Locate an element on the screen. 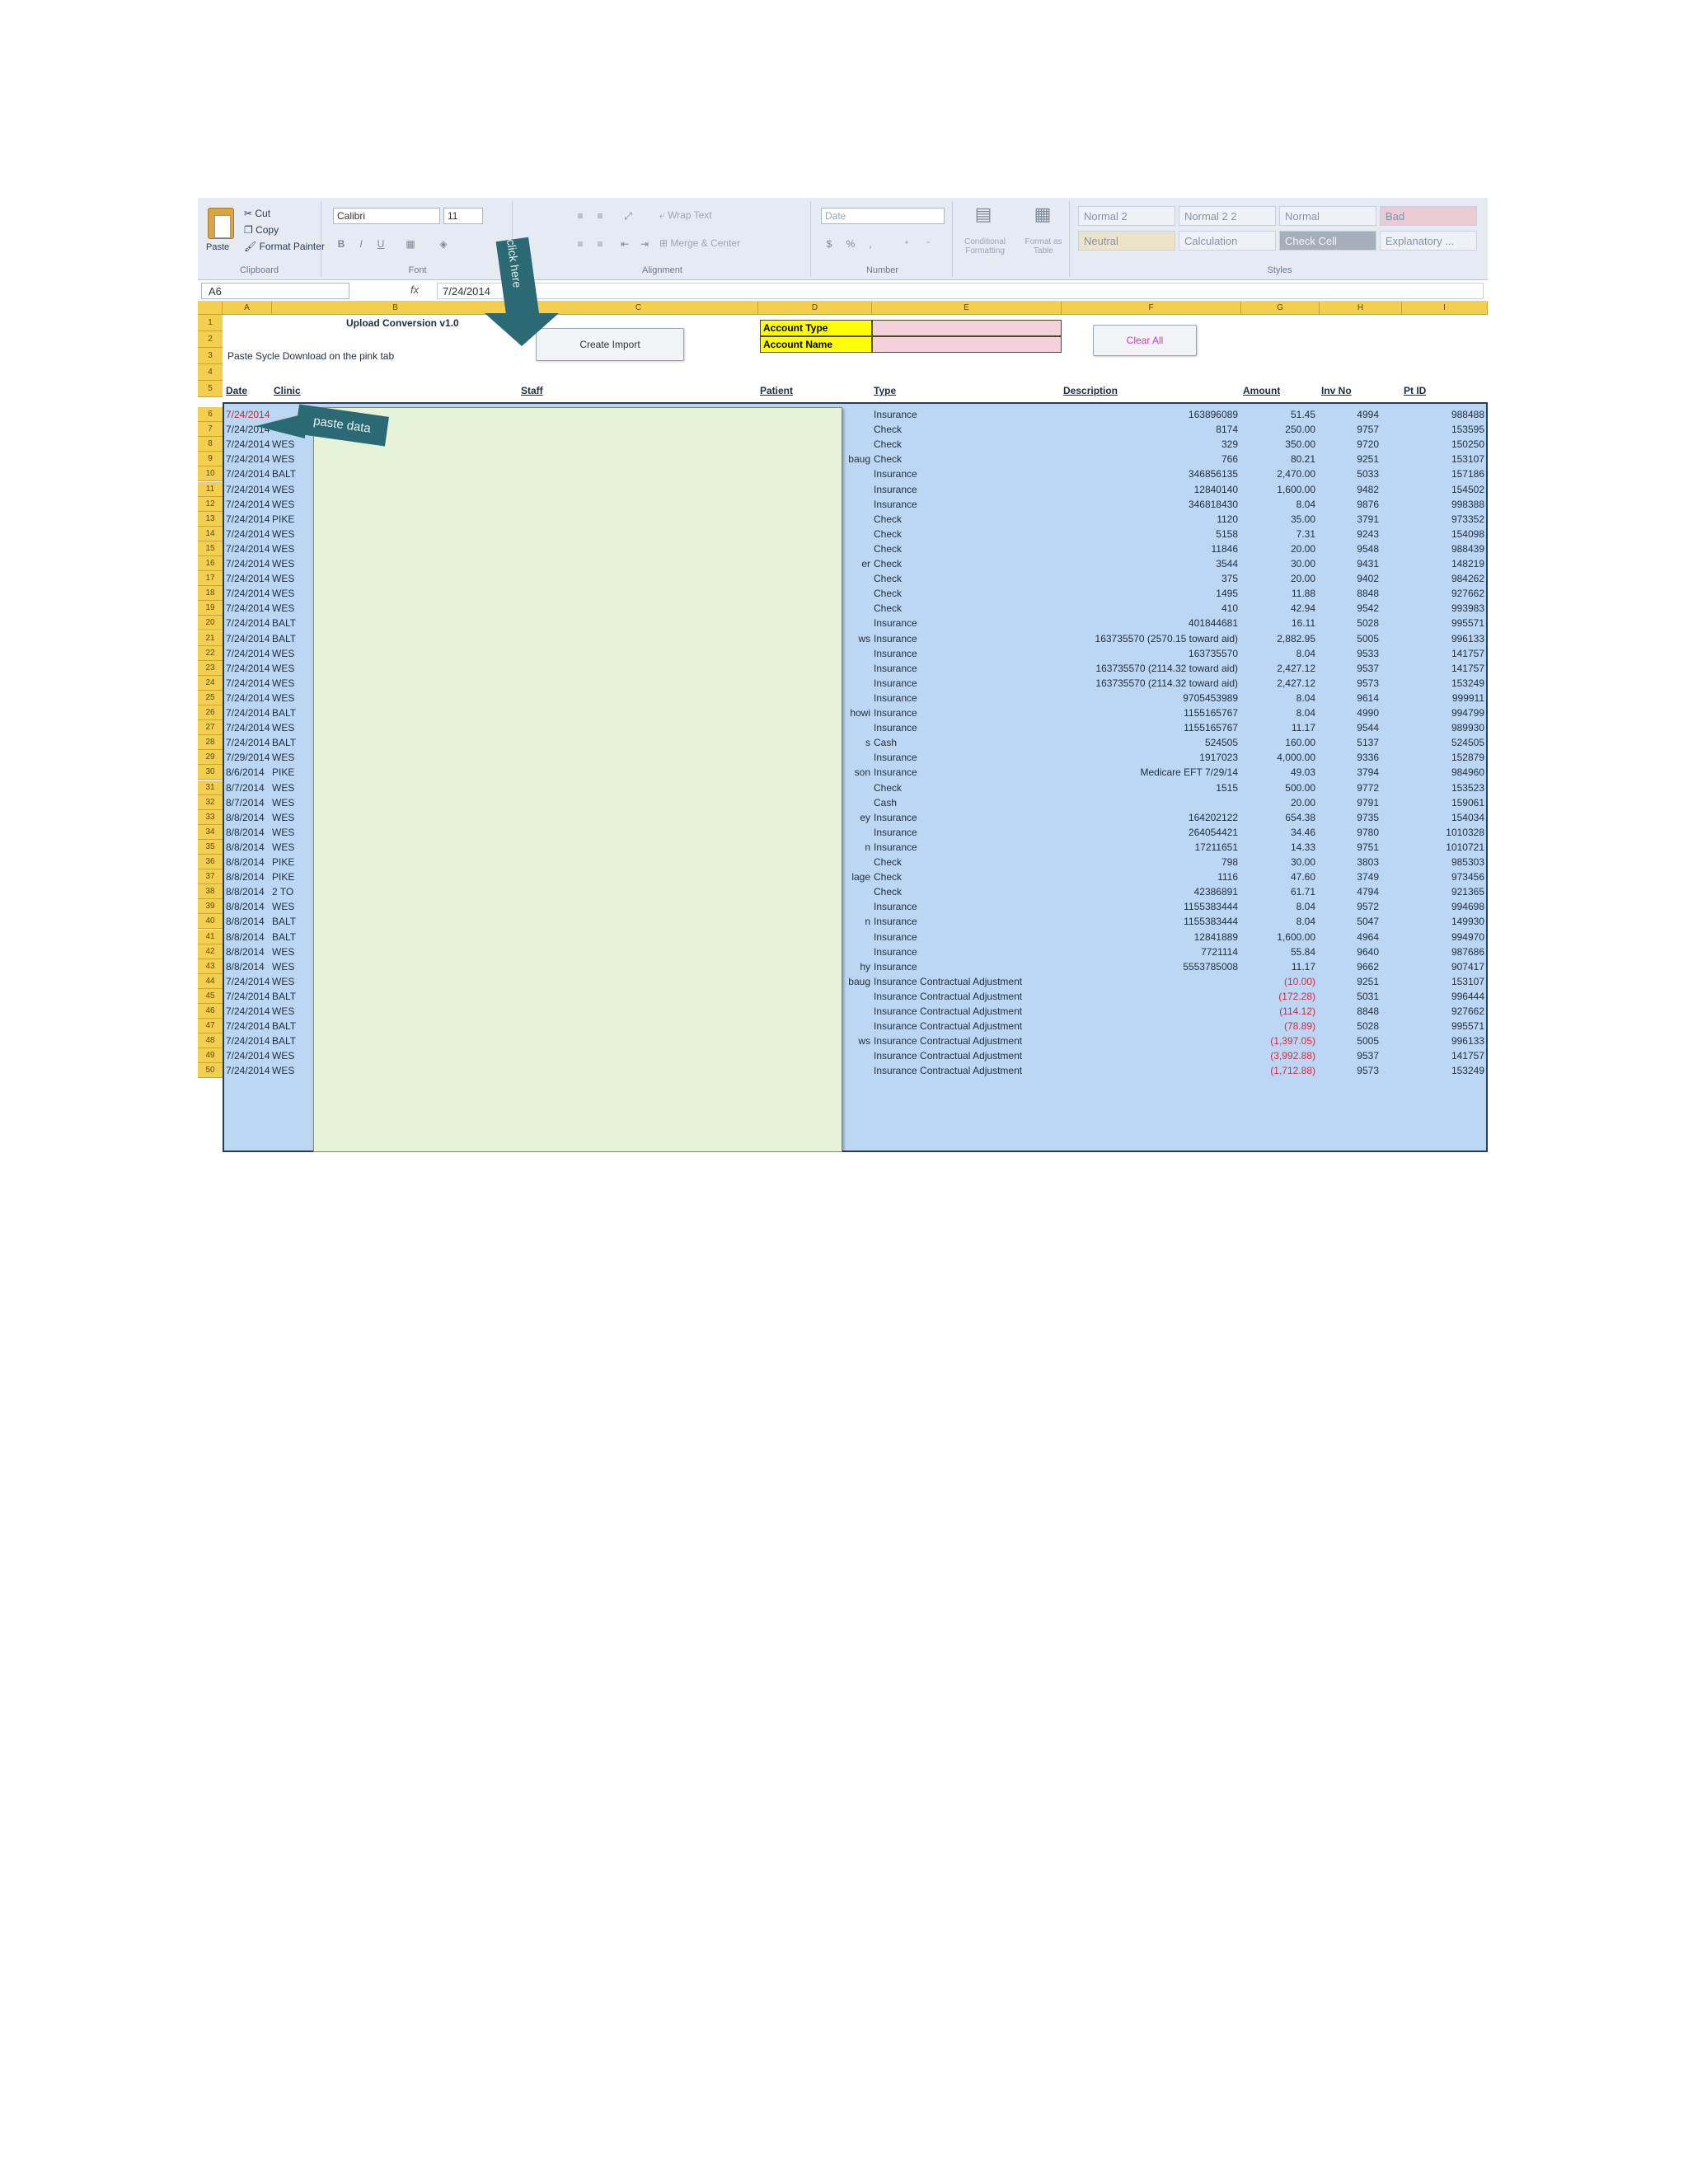 The image size is (1688, 2184). cell-inv: 9720 is located at coordinates (1350, 444).